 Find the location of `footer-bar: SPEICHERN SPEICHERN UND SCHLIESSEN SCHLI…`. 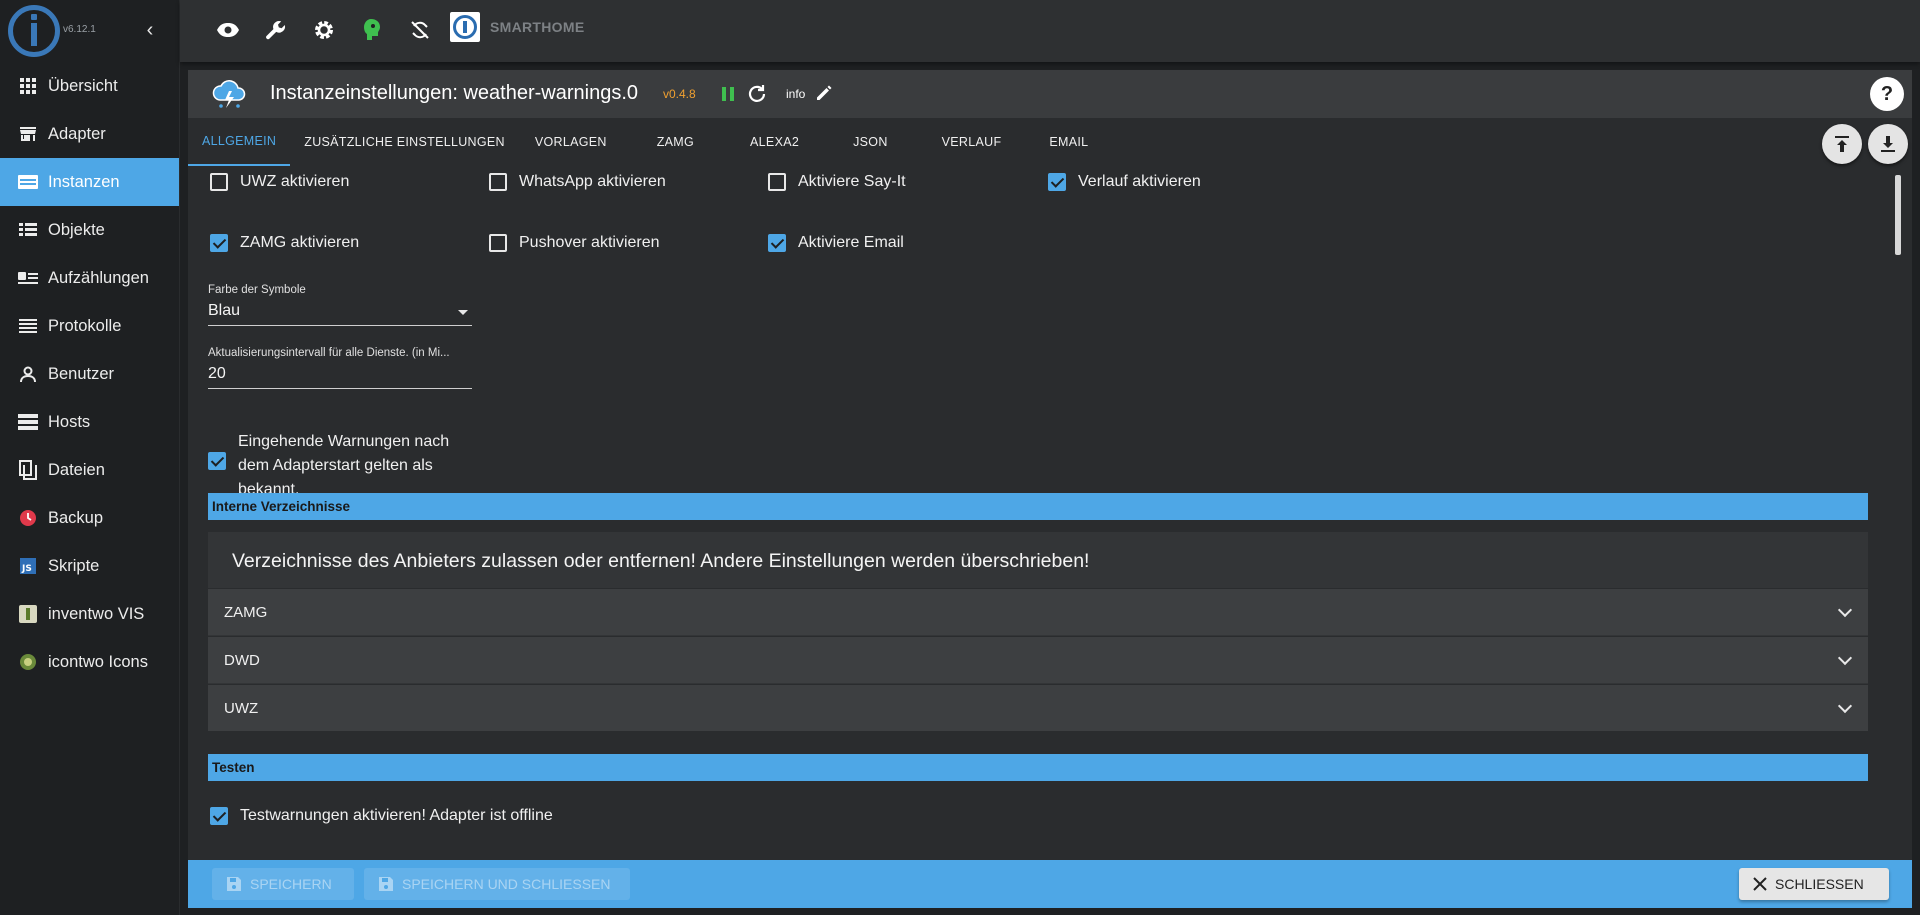

footer-bar: SPEICHERN SPEICHERN UND SCHLIESSEN SCHLI… is located at coordinates (1050, 884).